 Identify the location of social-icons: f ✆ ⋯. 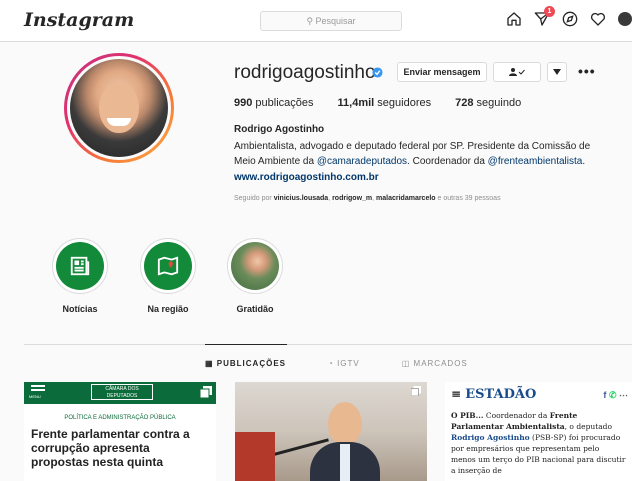
(615, 395).